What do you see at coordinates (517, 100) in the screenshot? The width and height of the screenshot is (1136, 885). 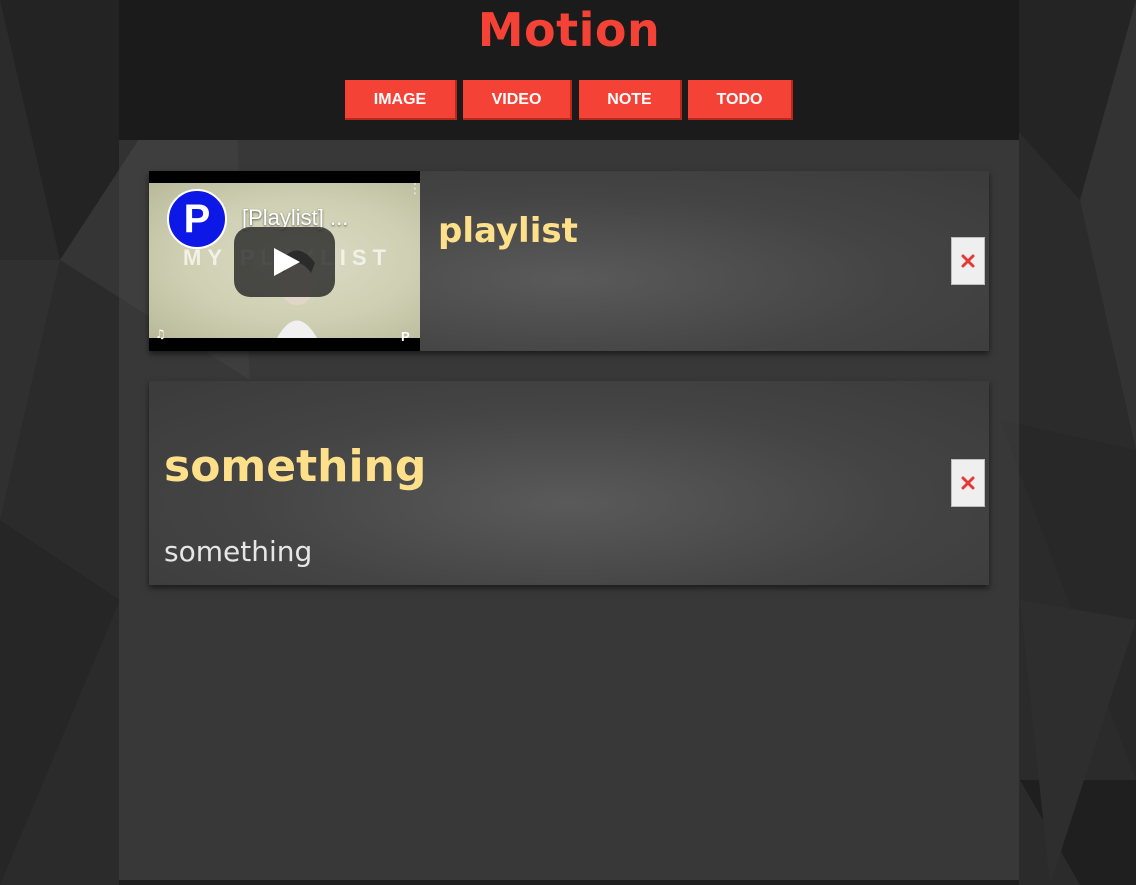 I see `video-button: VIDEO` at bounding box center [517, 100].